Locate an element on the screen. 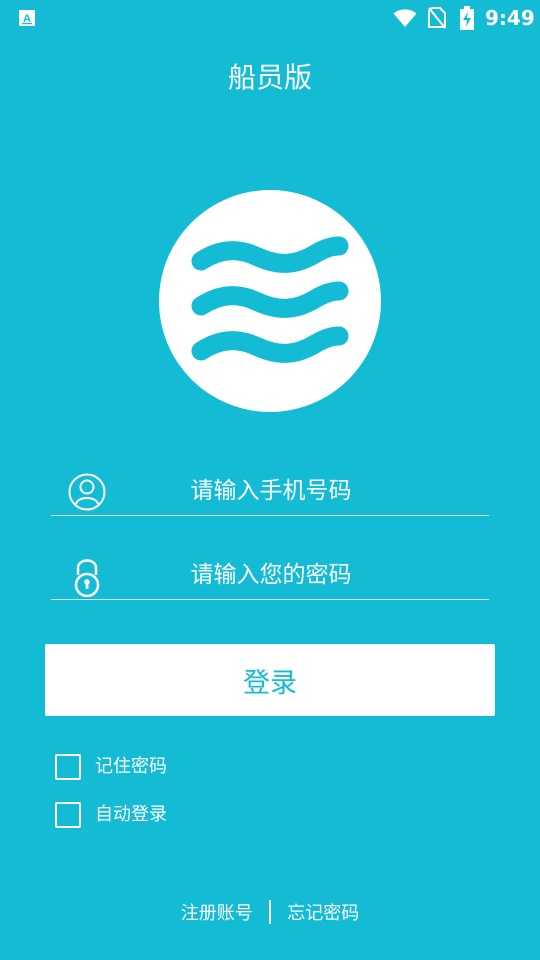 The image size is (540, 960). wifi-icon is located at coordinates (405, 18).